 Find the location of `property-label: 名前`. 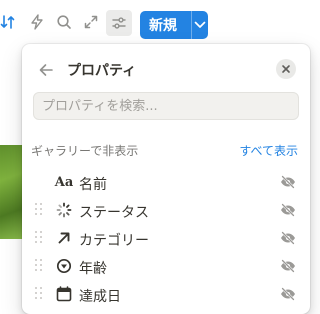

property-label: 名前 is located at coordinates (93, 185).